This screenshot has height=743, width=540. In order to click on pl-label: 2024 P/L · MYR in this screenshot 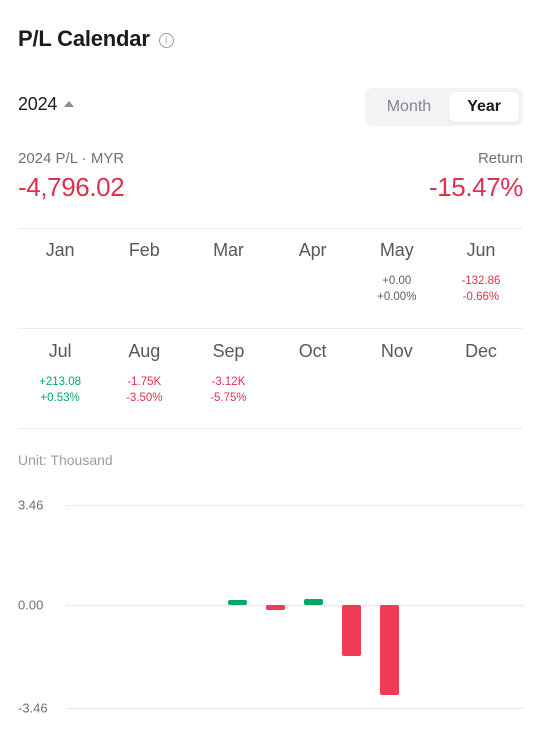, I will do `click(71, 158)`.